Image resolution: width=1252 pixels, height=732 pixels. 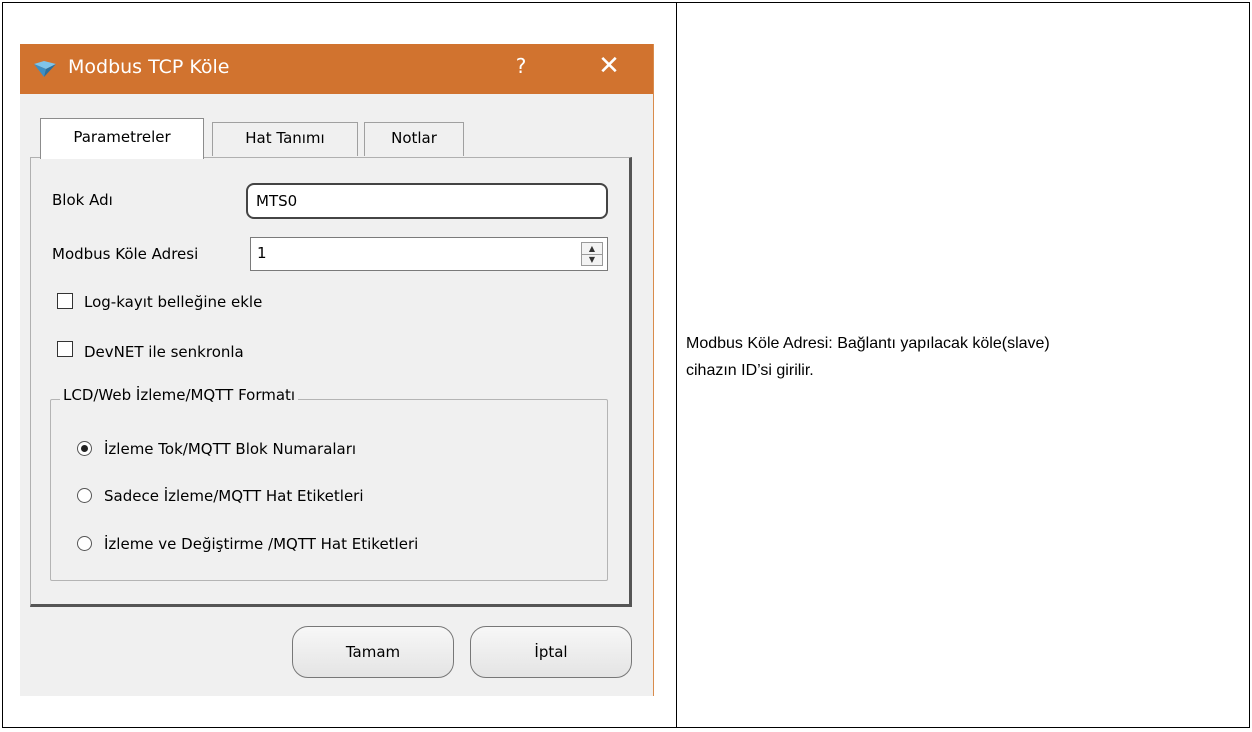 I want to click on log-record-label: Log-kayıt belleğine ekle, so click(x=173, y=302).